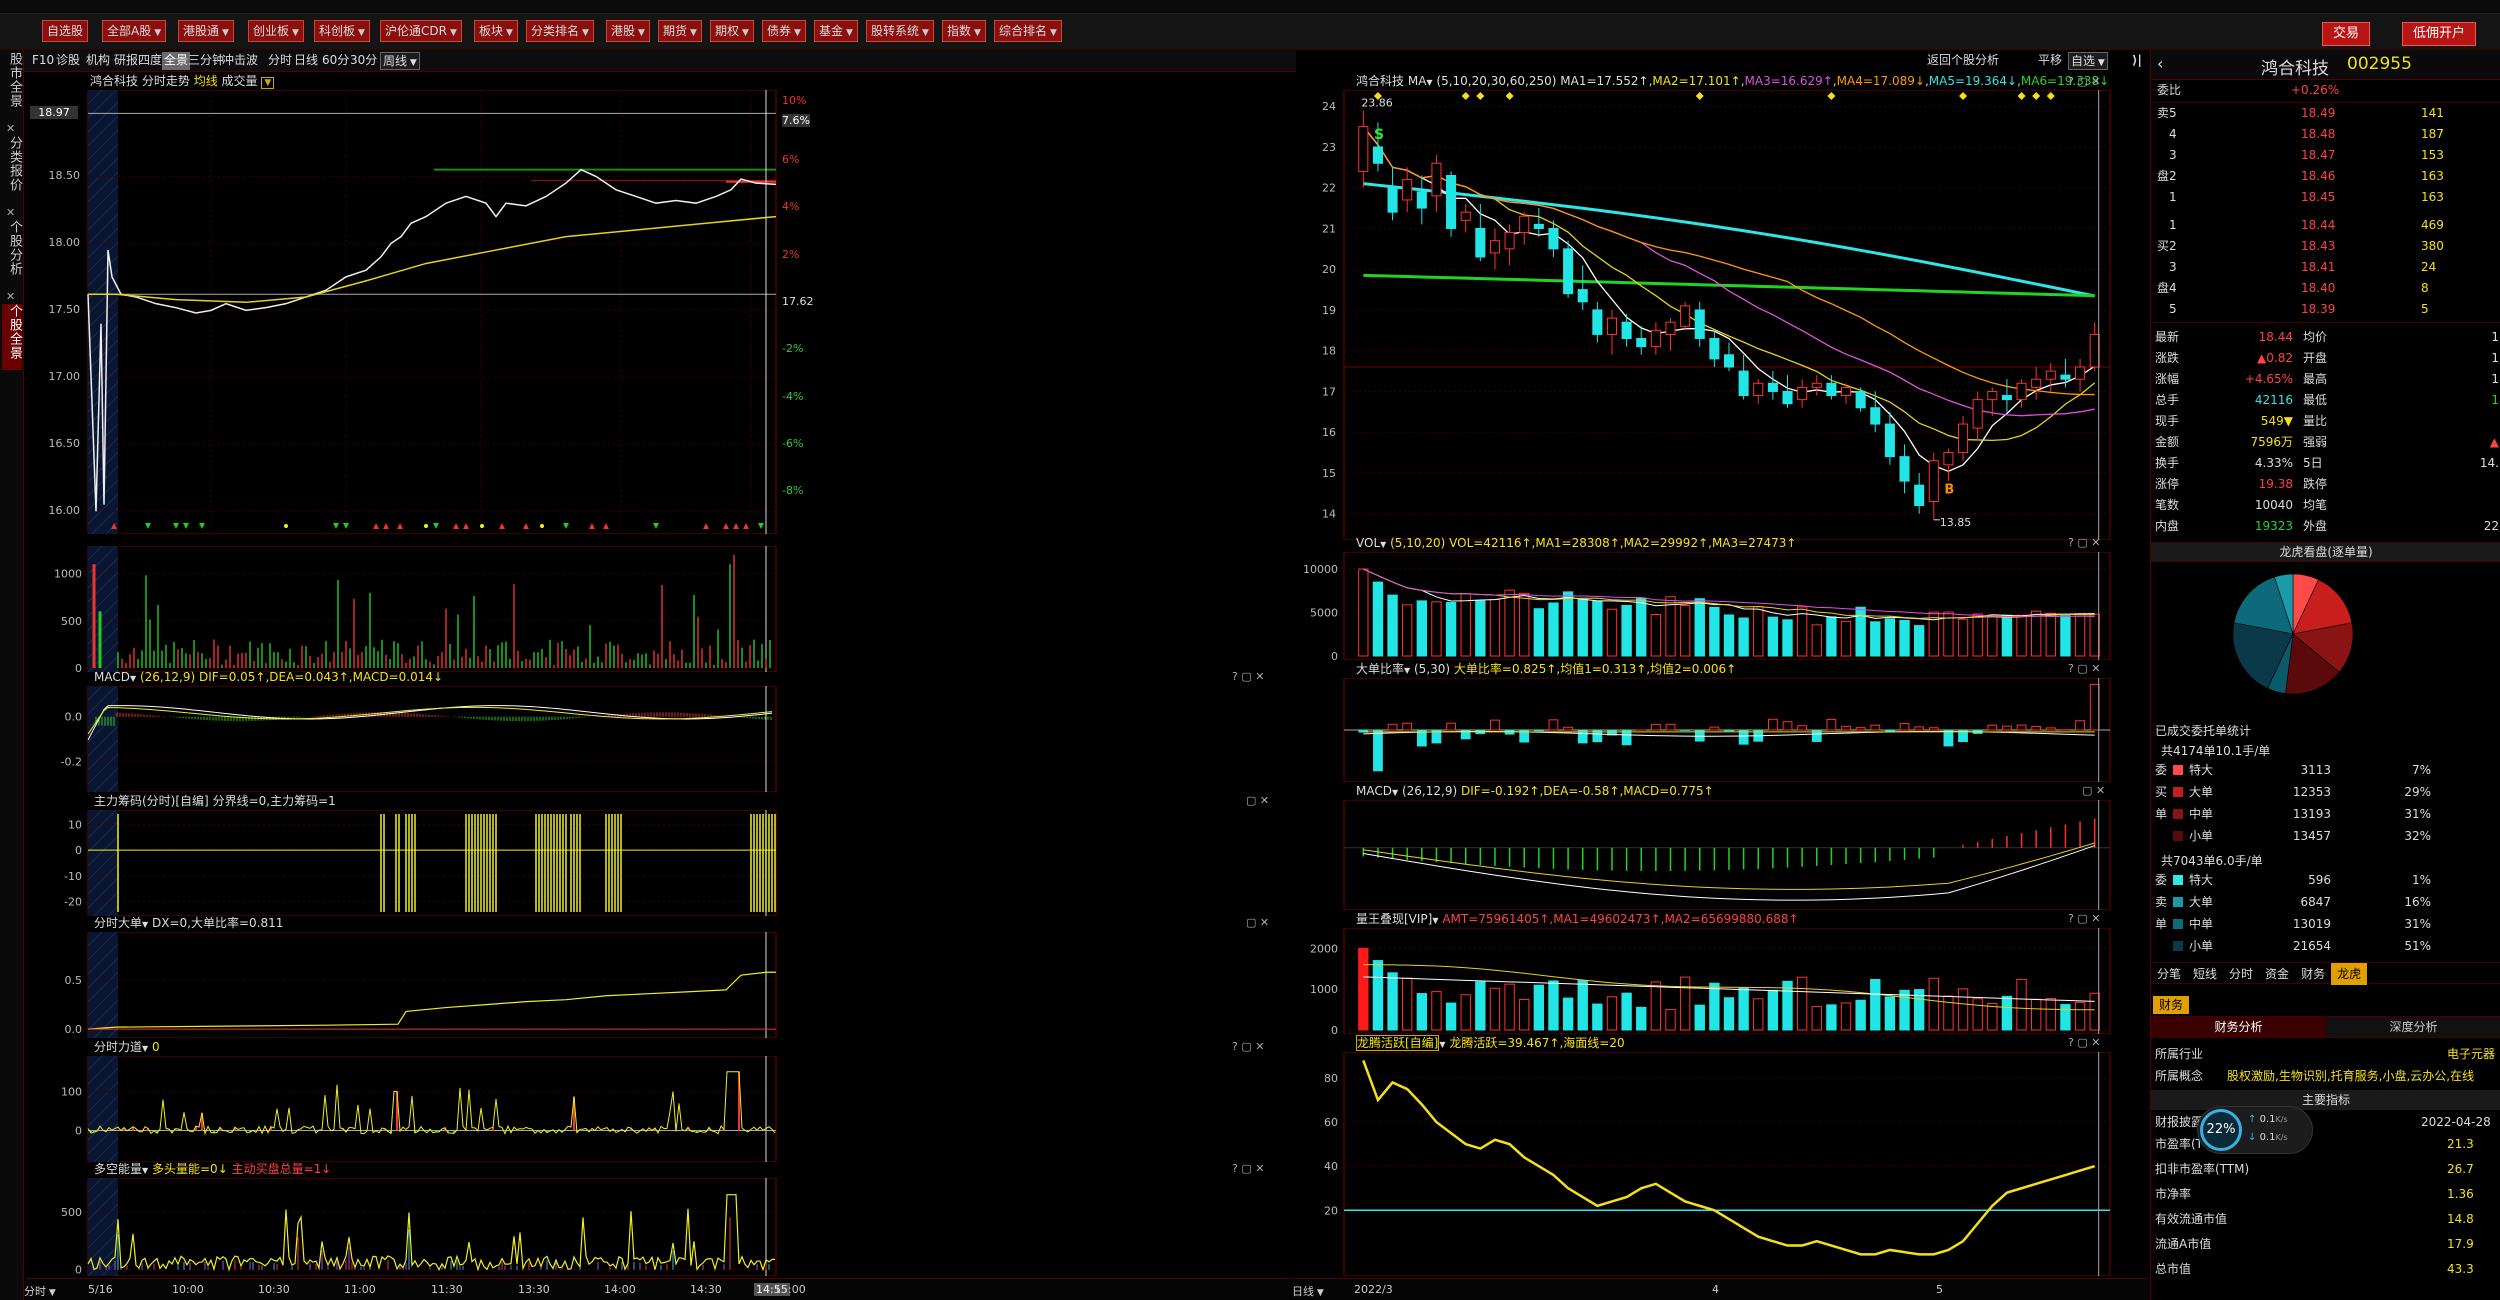  Describe the element at coordinates (342, 31) in the screenshot. I see `menu-item-4: 科创板 ▼` at that location.